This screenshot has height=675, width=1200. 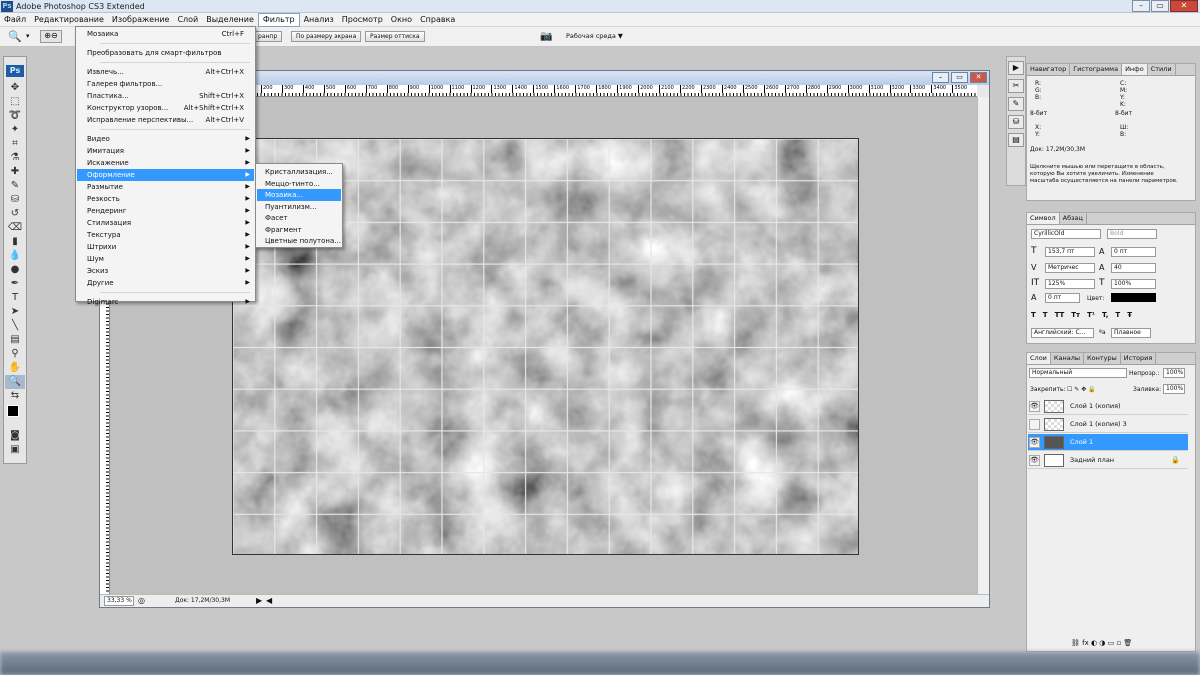 What do you see at coordinates (1073, 218) in the screenshot?
I see `panel-tab: Абзац` at bounding box center [1073, 218].